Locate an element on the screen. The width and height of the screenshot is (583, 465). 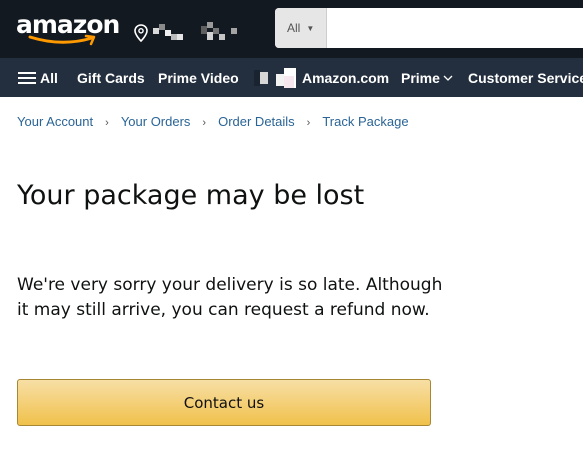
redacted-location-name is located at coordinates (168, 32).